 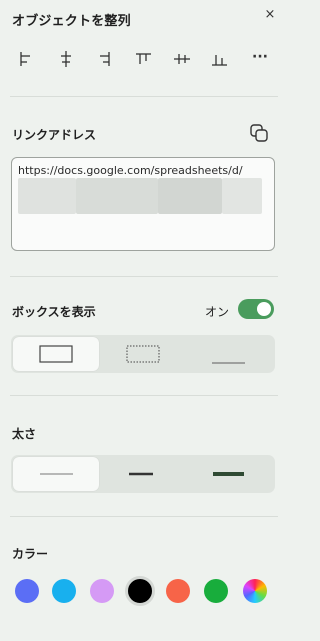 What do you see at coordinates (216, 591) in the screenshot?
I see `color-swatch-green` at bounding box center [216, 591].